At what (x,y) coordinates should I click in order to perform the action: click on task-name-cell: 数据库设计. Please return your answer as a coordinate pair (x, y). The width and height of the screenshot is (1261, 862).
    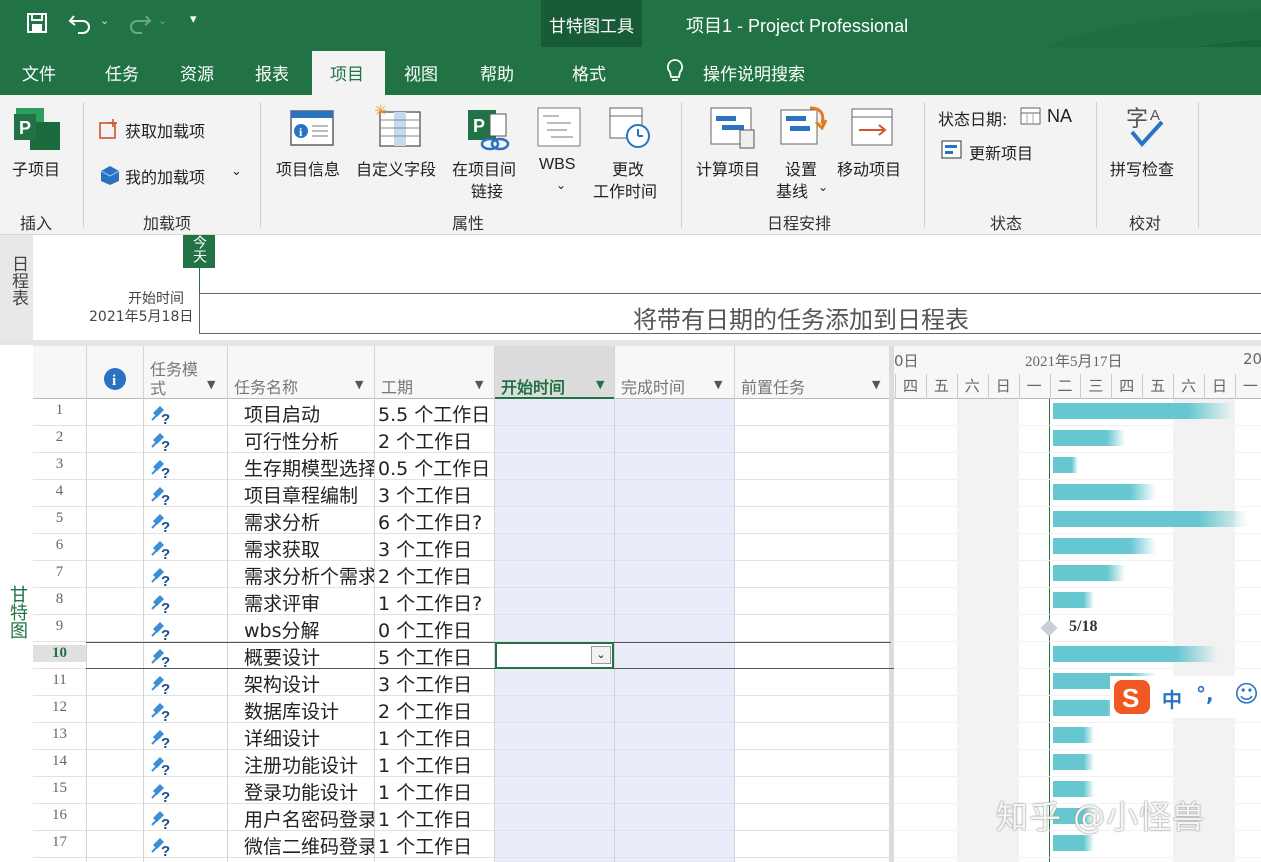
    Looking at the image, I should click on (309, 710).